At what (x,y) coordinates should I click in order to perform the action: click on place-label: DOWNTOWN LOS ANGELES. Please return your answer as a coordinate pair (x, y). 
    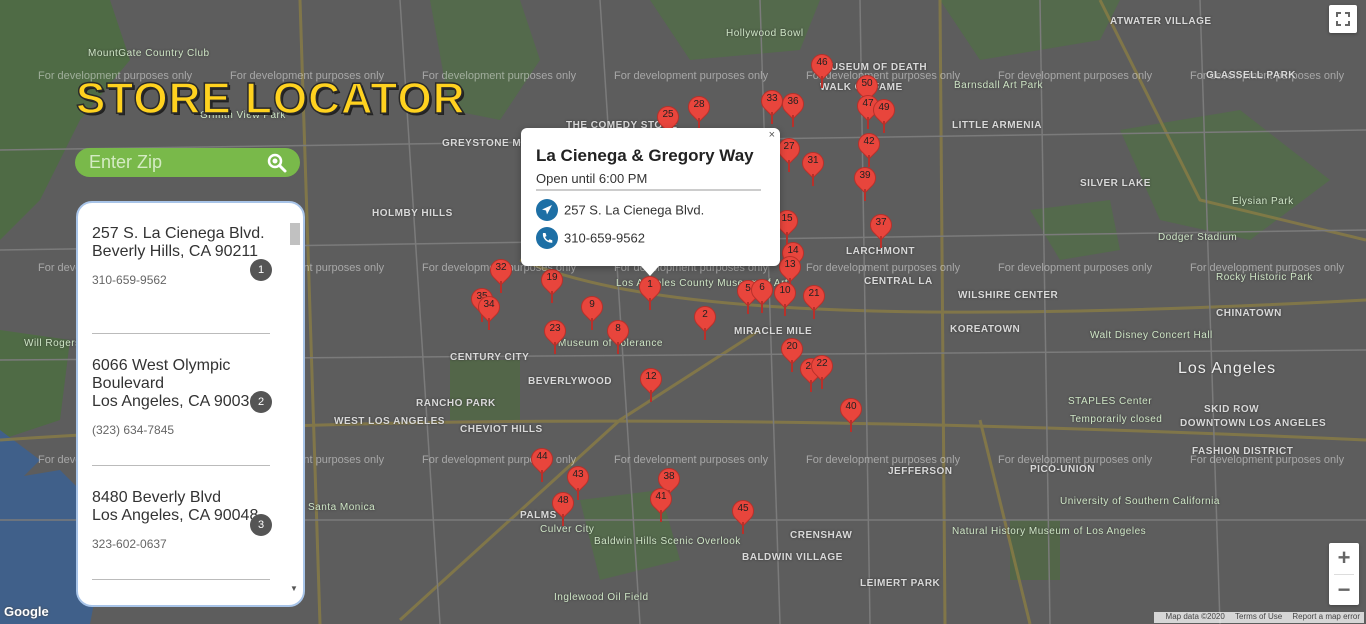
    Looking at the image, I should click on (1253, 423).